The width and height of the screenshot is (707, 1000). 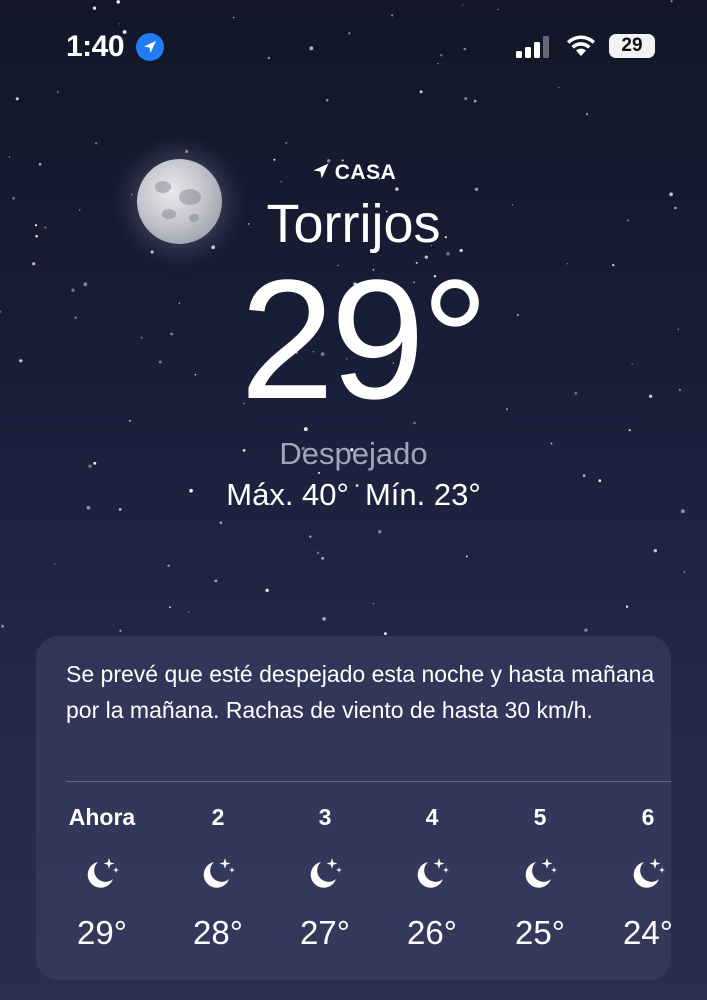 I want to click on hour-temperature: 29°, so click(x=102, y=932).